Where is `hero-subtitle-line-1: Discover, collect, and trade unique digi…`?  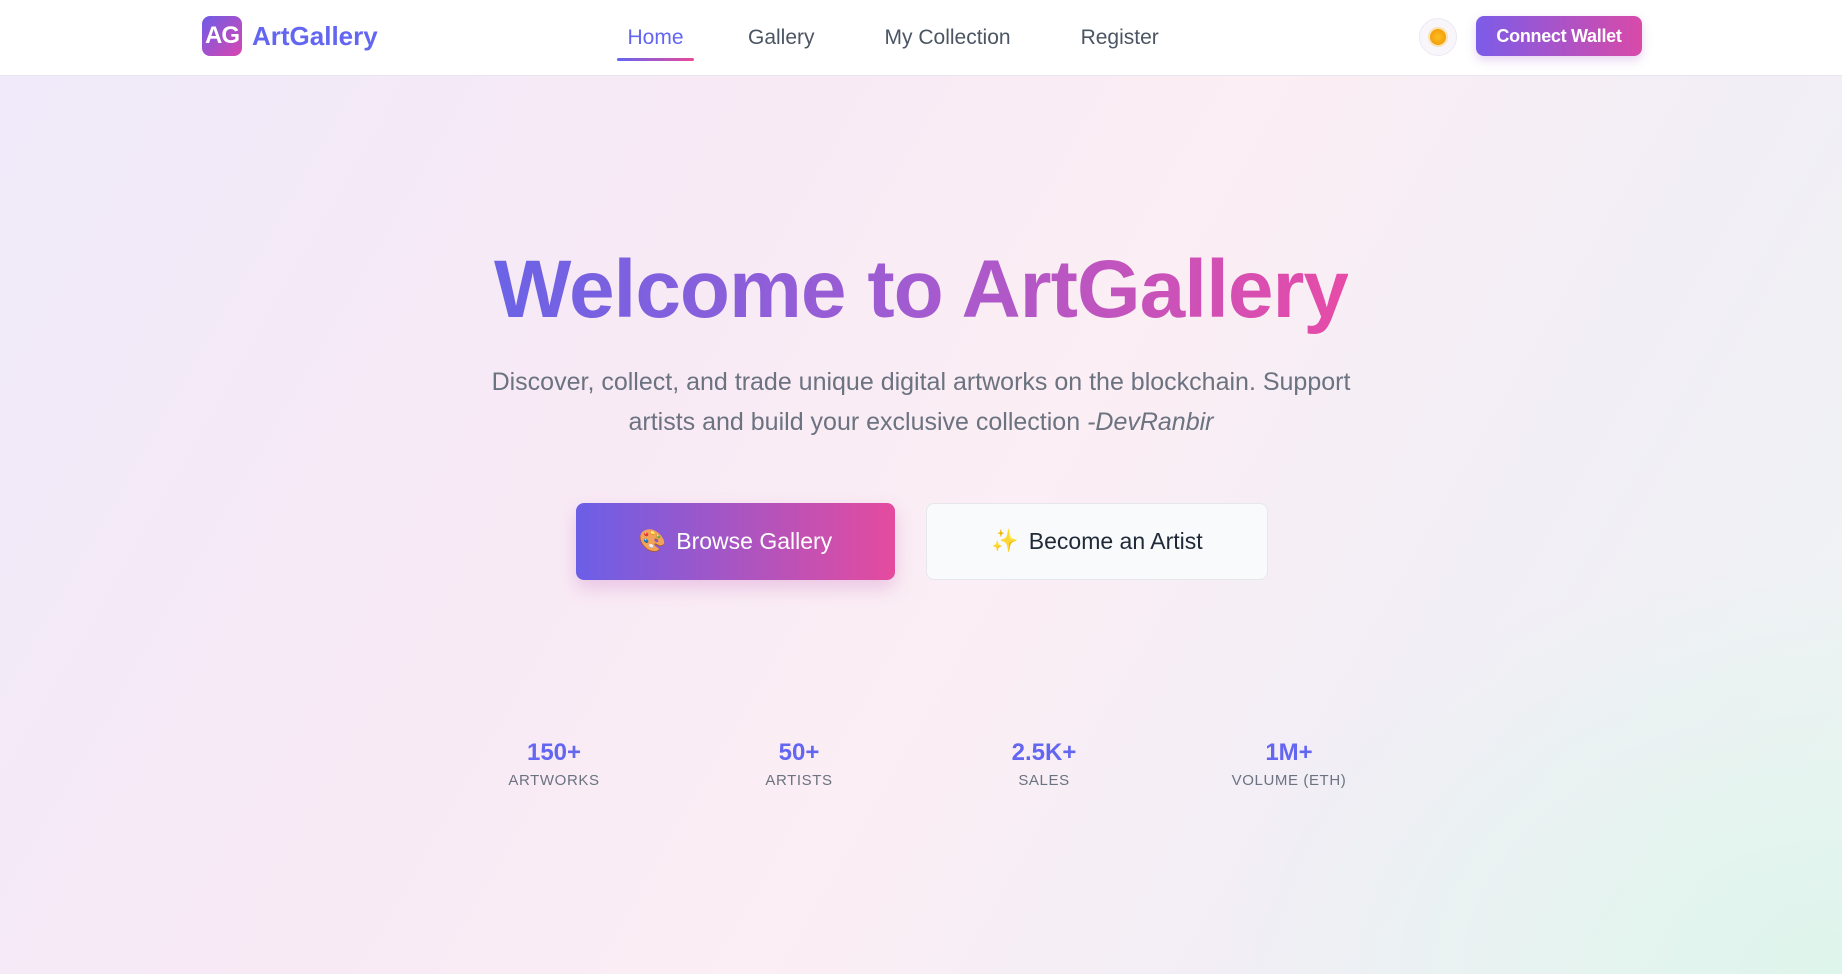 hero-subtitle-line-1: Discover, collect, and trade unique digi… is located at coordinates (921, 382).